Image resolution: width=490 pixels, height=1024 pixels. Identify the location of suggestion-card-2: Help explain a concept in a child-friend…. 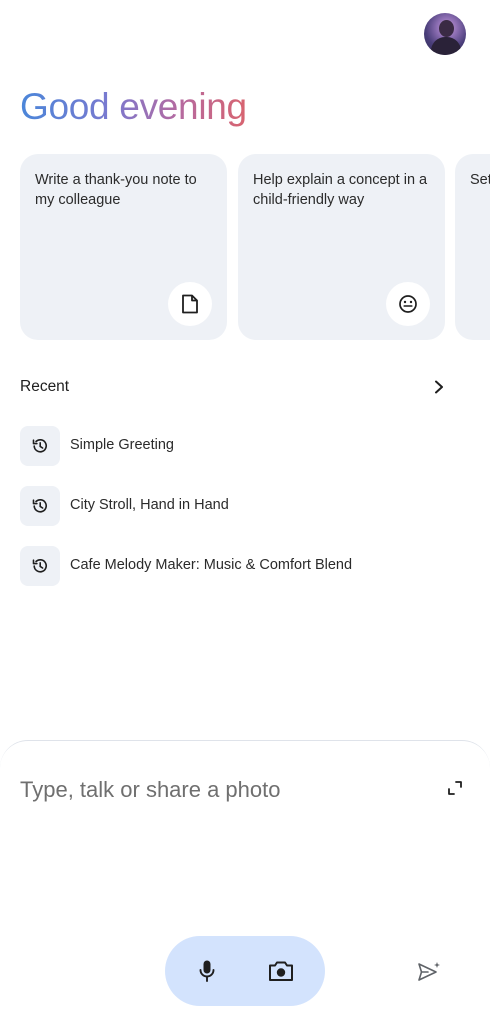
(341, 247).